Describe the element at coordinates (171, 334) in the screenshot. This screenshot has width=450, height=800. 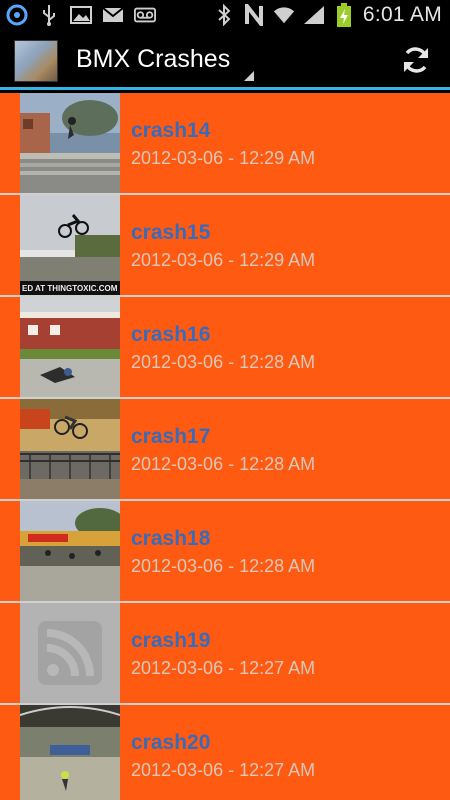
I see `item-title: crash16` at that location.